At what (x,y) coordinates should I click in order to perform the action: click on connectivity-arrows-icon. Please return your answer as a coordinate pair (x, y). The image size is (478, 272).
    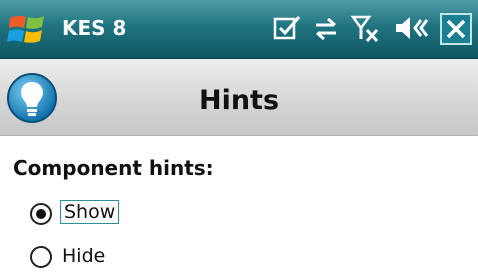
    Looking at the image, I should click on (326, 28).